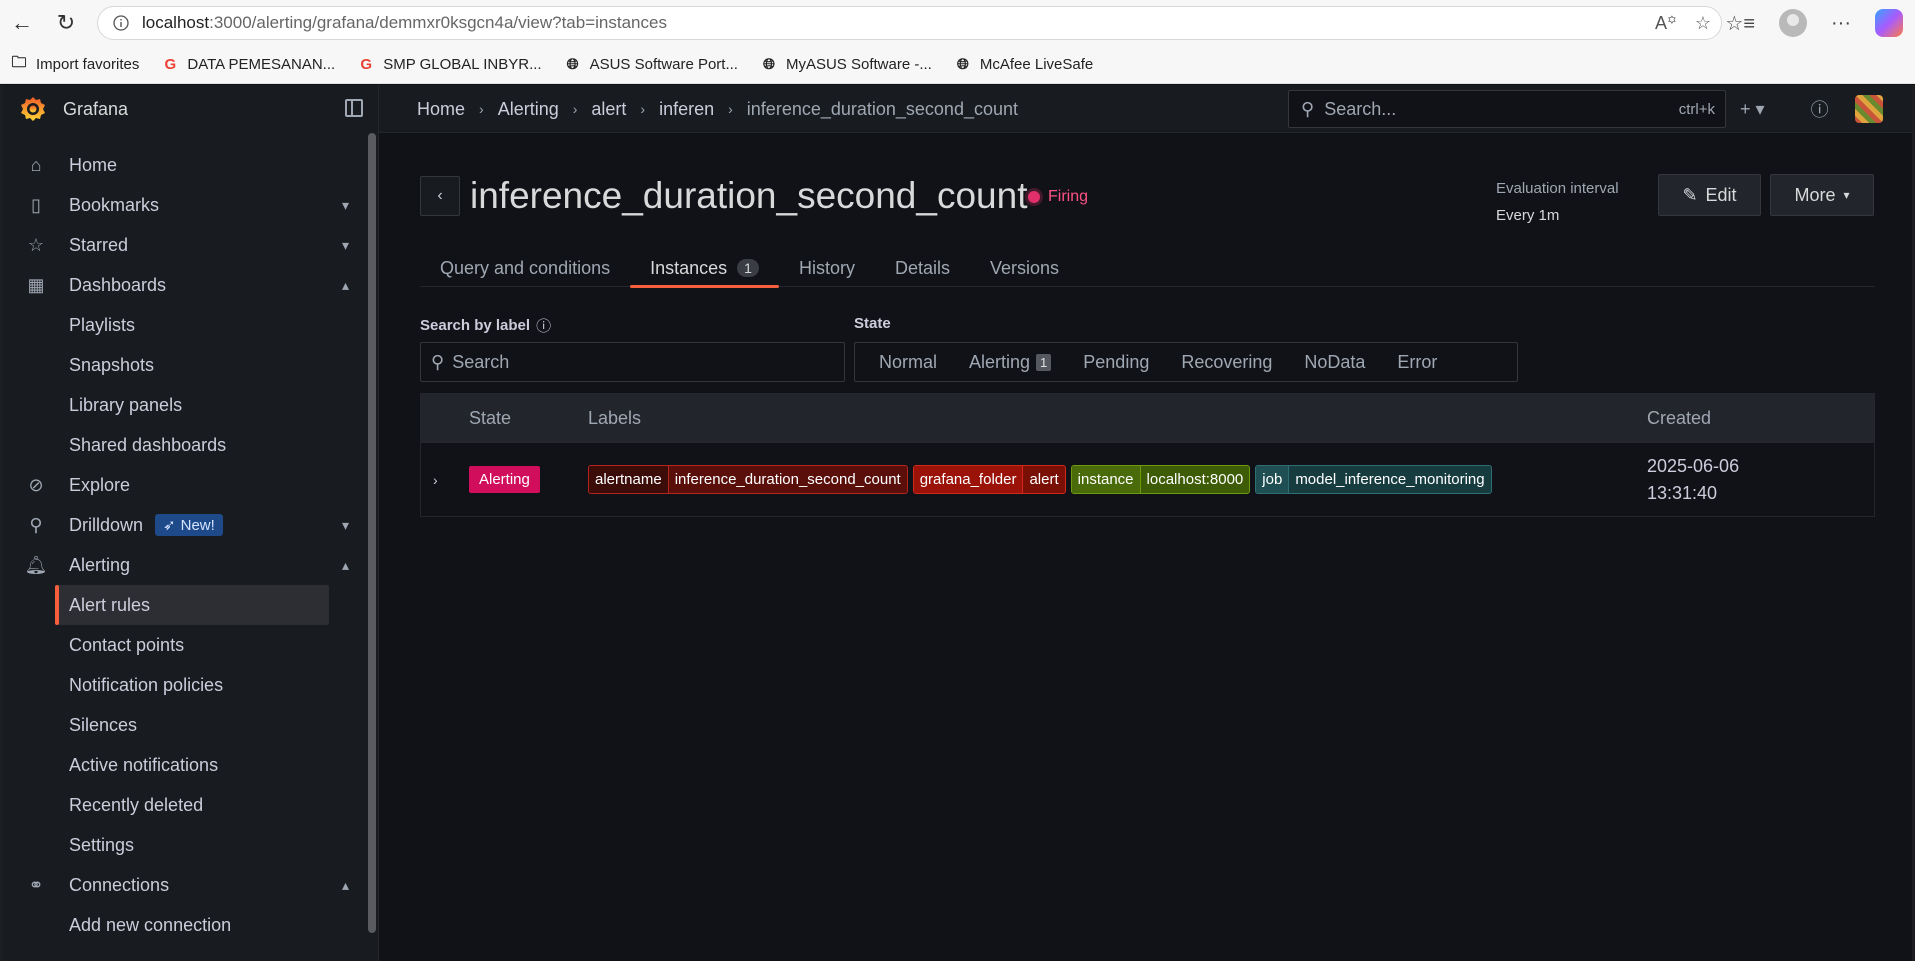  I want to click on dock-menu-icon, so click(354, 108).